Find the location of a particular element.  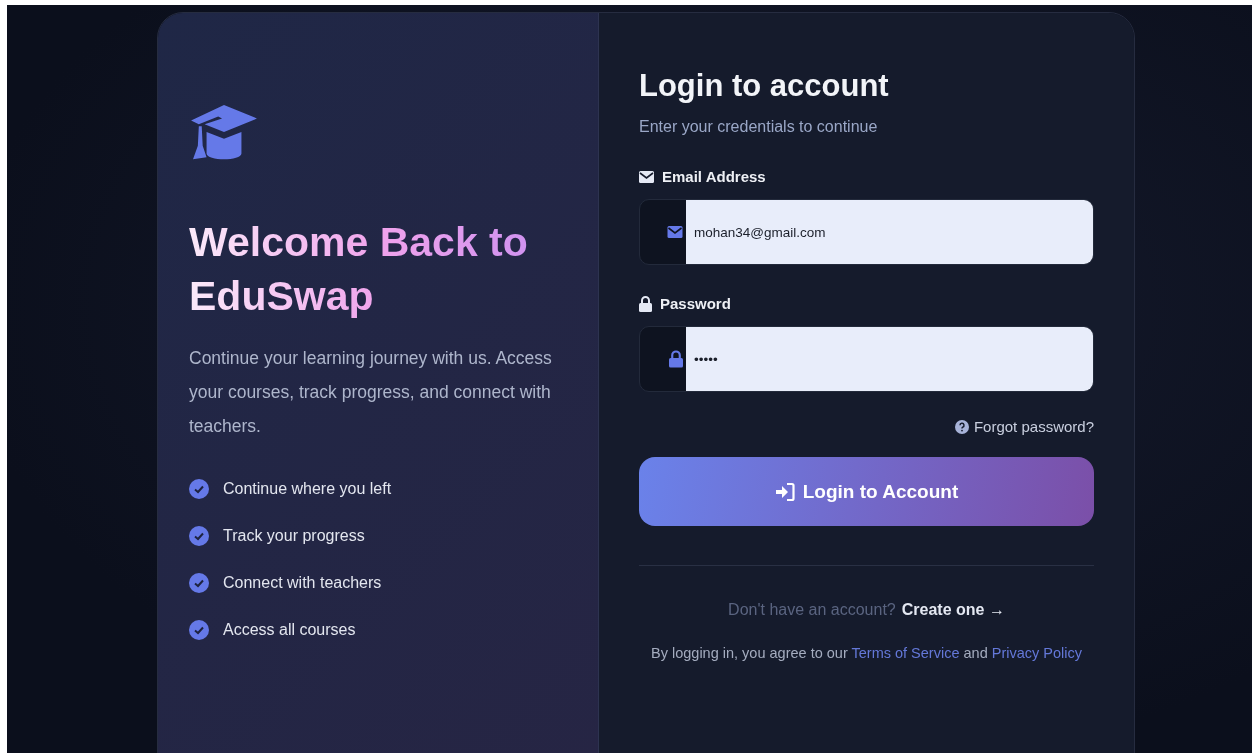

privacy-link: Privacy Policy is located at coordinates (1036, 653).